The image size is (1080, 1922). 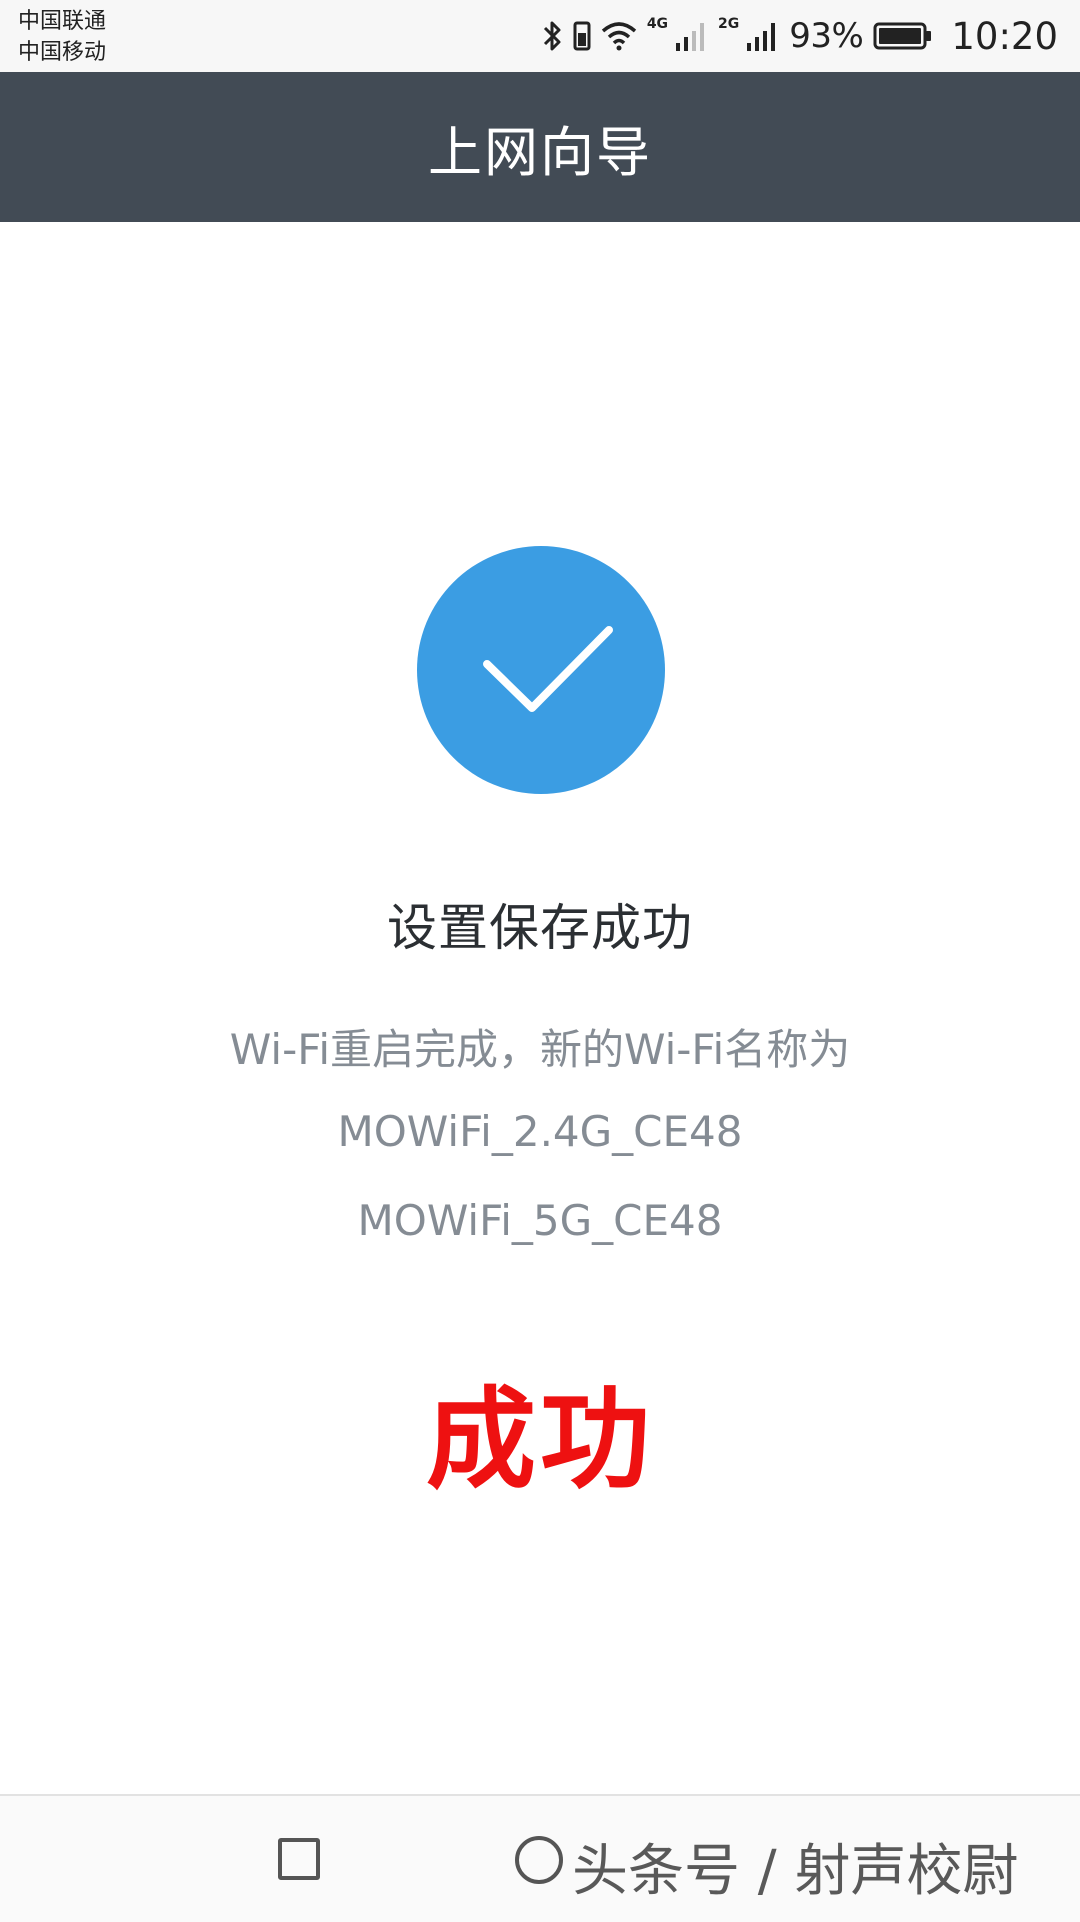 I want to click on status-bar: 中国联通 中国移动 4G 2G 93% 10:20, so click(x=540, y=36).